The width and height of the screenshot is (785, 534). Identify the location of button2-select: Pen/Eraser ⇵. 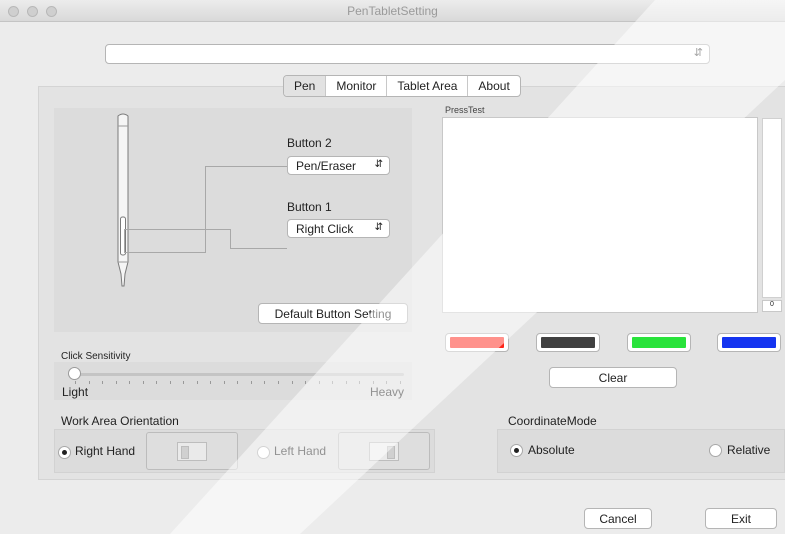
(338, 165).